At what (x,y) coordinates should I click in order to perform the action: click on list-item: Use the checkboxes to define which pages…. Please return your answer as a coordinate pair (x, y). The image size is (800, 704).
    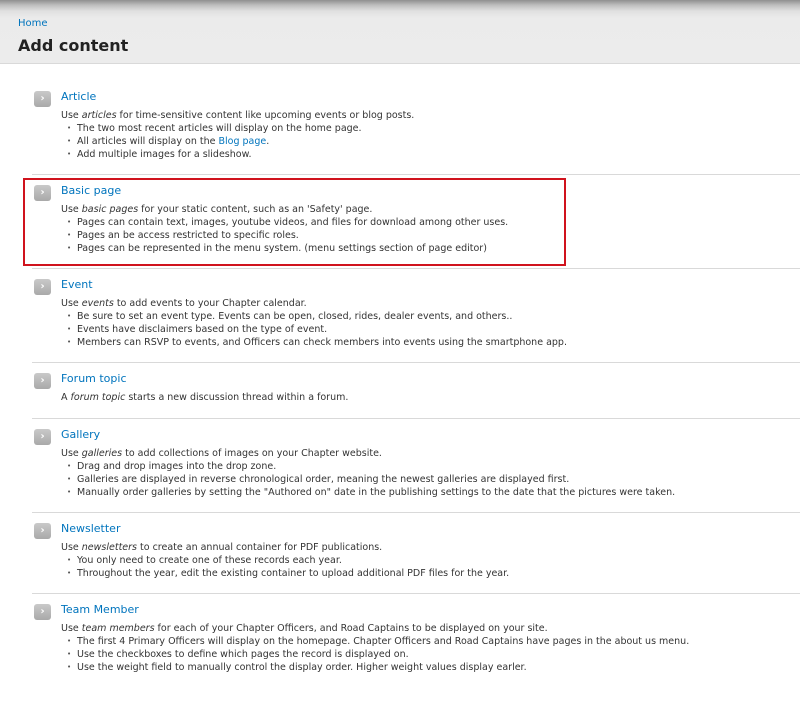
    Looking at the image, I should click on (238, 654).